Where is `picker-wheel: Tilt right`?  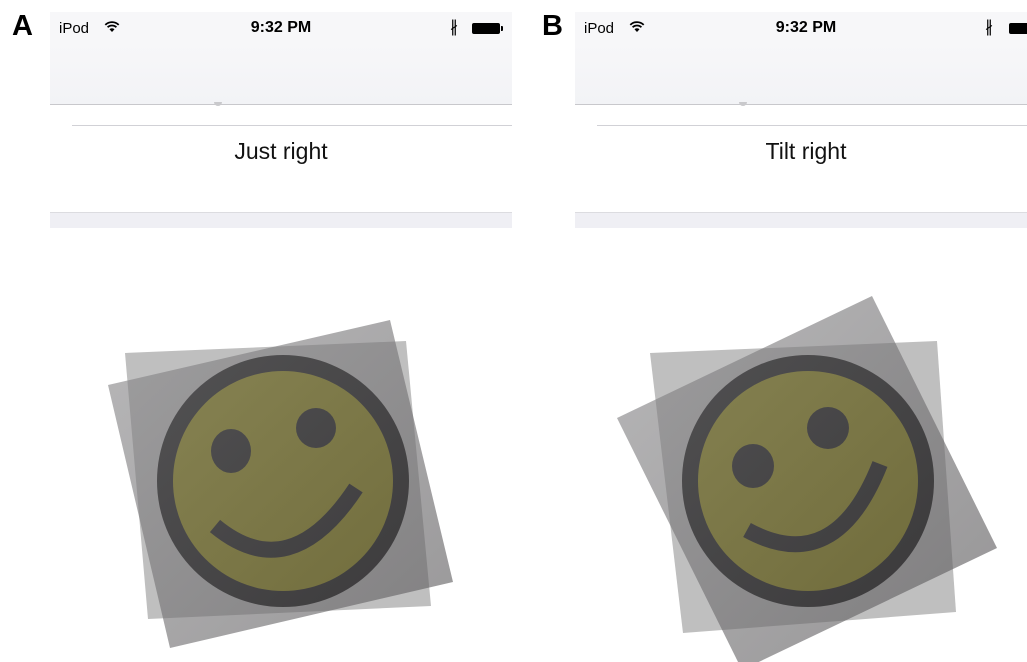 picker-wheel: Tilt right is located at coordinates (801, 159).